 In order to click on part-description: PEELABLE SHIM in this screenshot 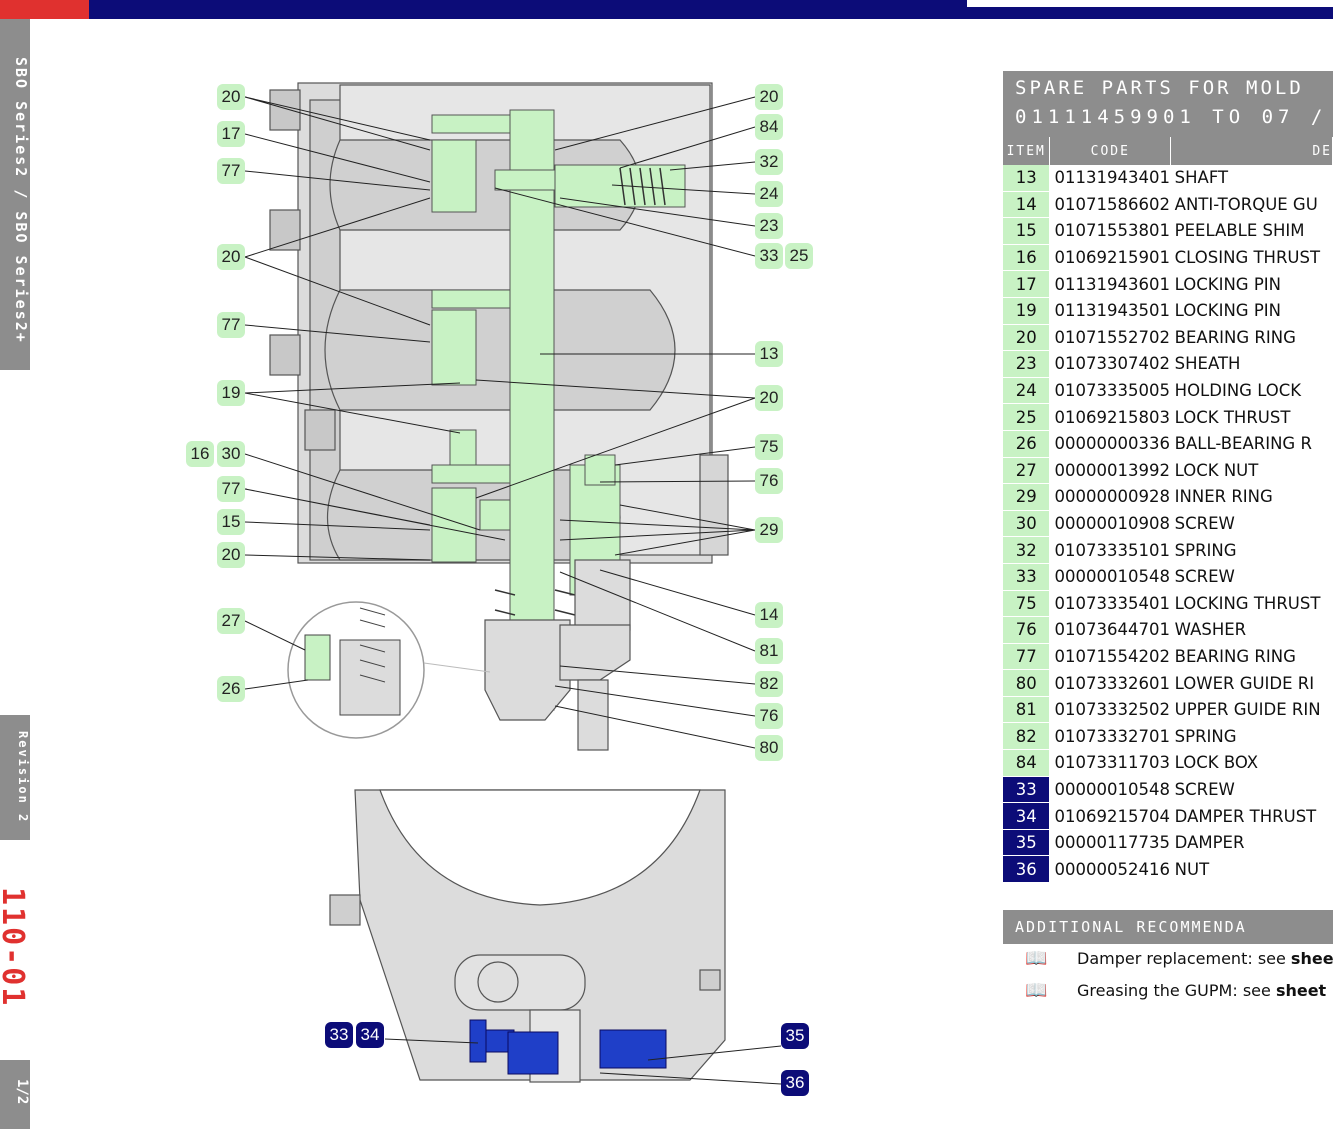, I will do `click(1251, 231)`.